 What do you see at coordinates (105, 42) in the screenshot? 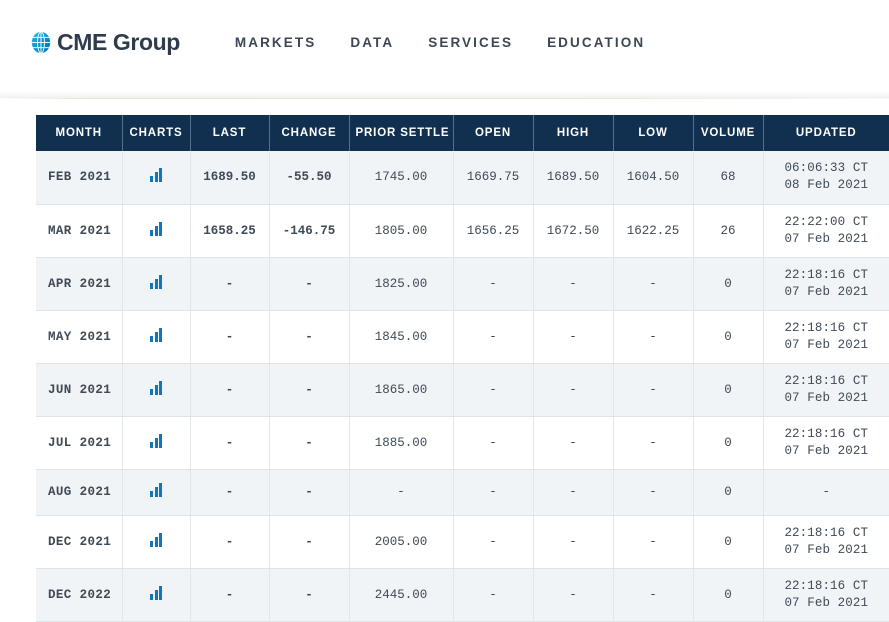
I see `cme-group-logo: CME Group` at bounding box center [105, 42].